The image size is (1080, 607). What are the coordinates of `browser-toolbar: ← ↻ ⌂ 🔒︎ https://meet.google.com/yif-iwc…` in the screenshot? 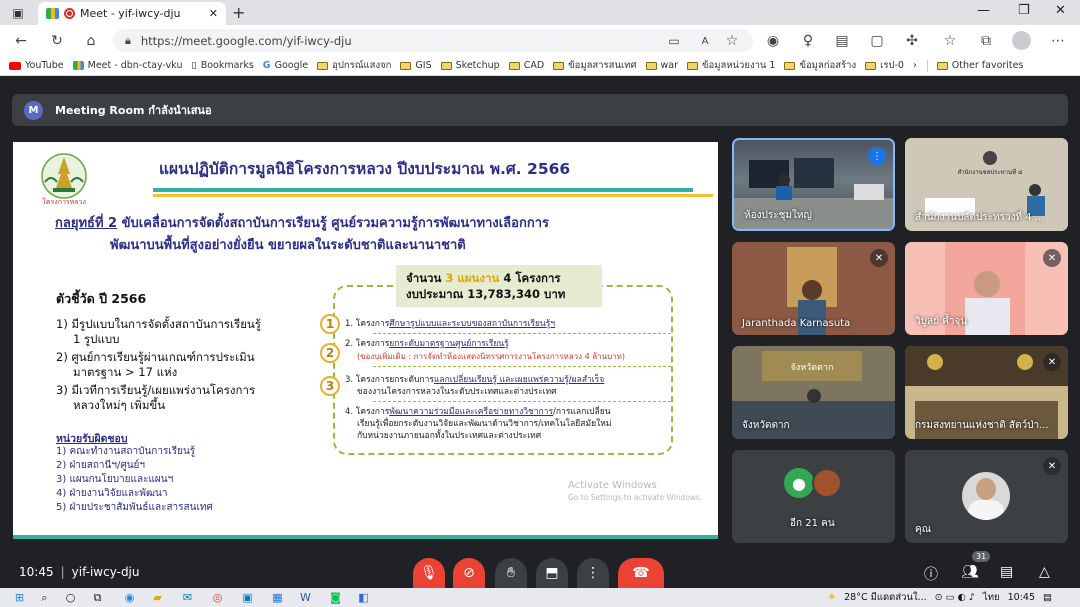 It's located at (540, 40).